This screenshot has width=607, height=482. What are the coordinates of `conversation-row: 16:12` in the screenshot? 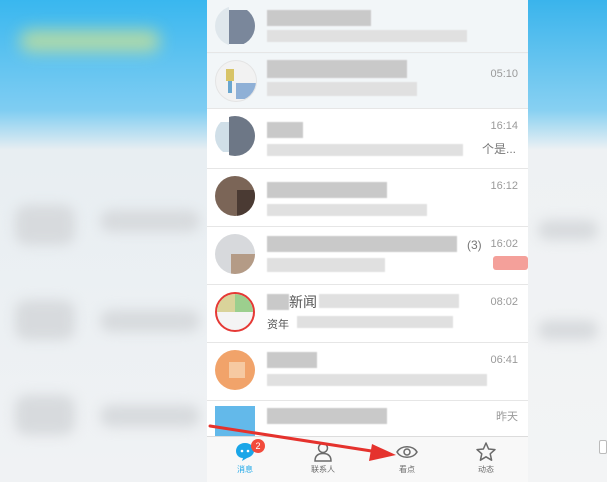 It's located at (367, 198).